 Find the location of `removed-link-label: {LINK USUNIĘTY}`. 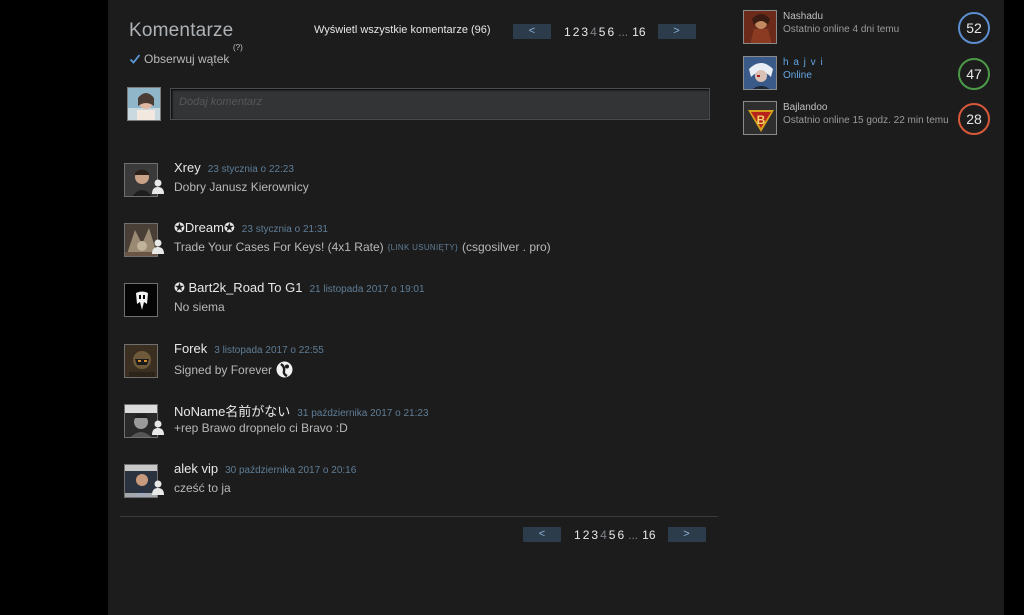

removed-link-label: {LINK USUNIĘTY} is located at coordinates (422, 247).